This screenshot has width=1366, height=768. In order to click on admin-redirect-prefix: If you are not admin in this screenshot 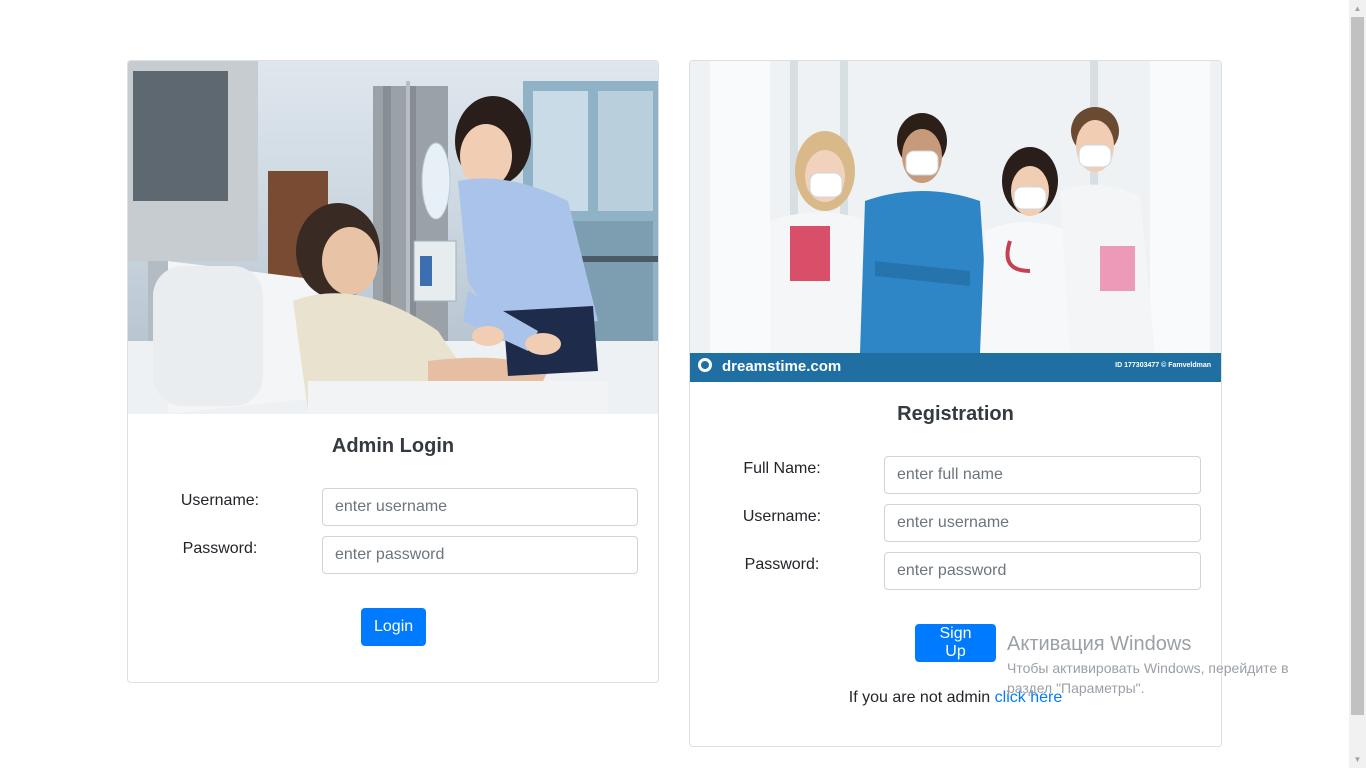, I will do `click(921, 697)`.